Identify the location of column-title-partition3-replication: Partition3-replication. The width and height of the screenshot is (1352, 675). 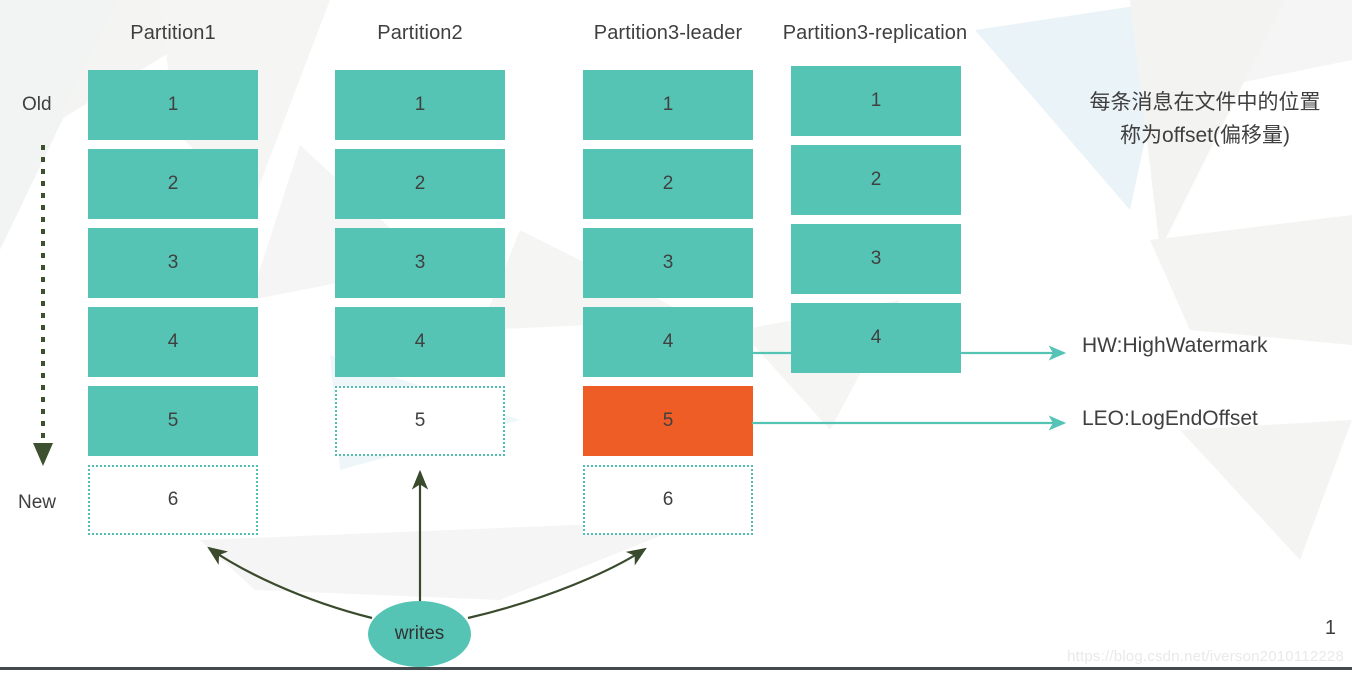
(875, 33).